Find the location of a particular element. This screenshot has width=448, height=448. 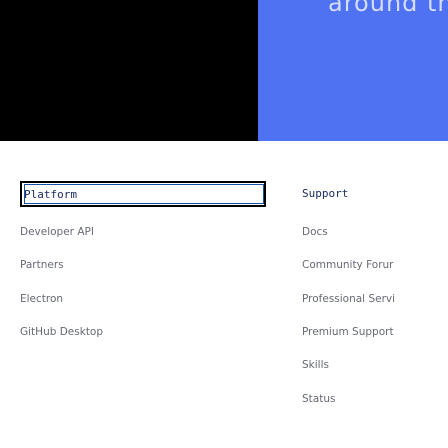

platform-heading: Platform is located at coordinates (50, 194).